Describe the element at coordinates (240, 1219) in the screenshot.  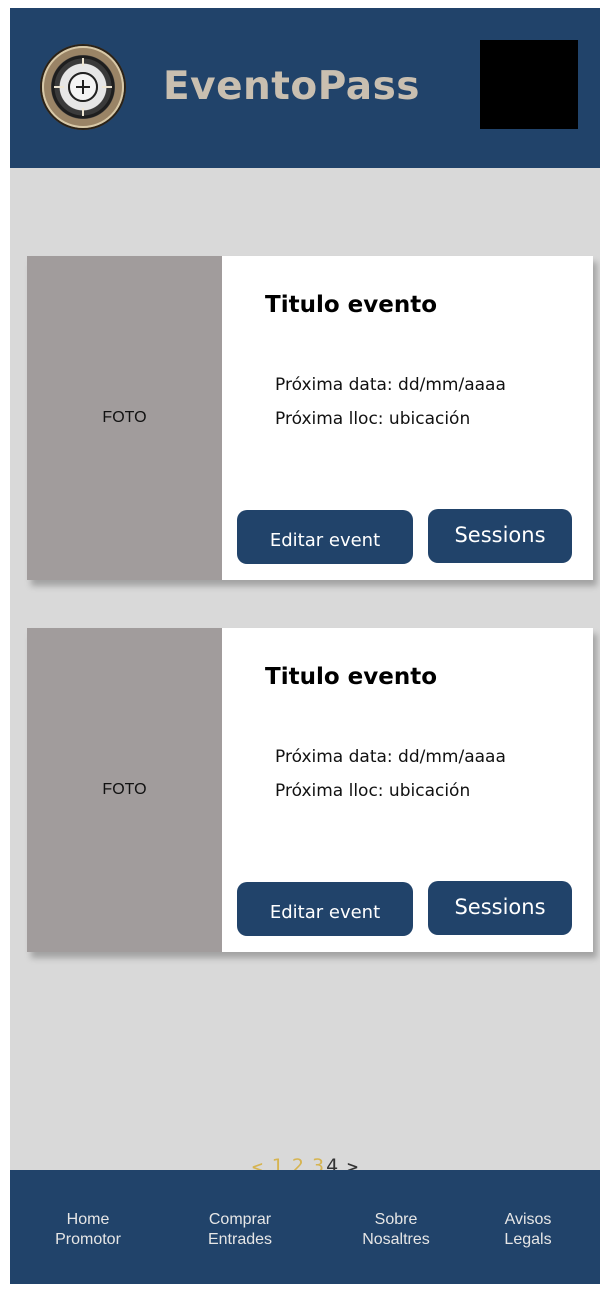
I see `footer-link-line: Comprar` at that location.